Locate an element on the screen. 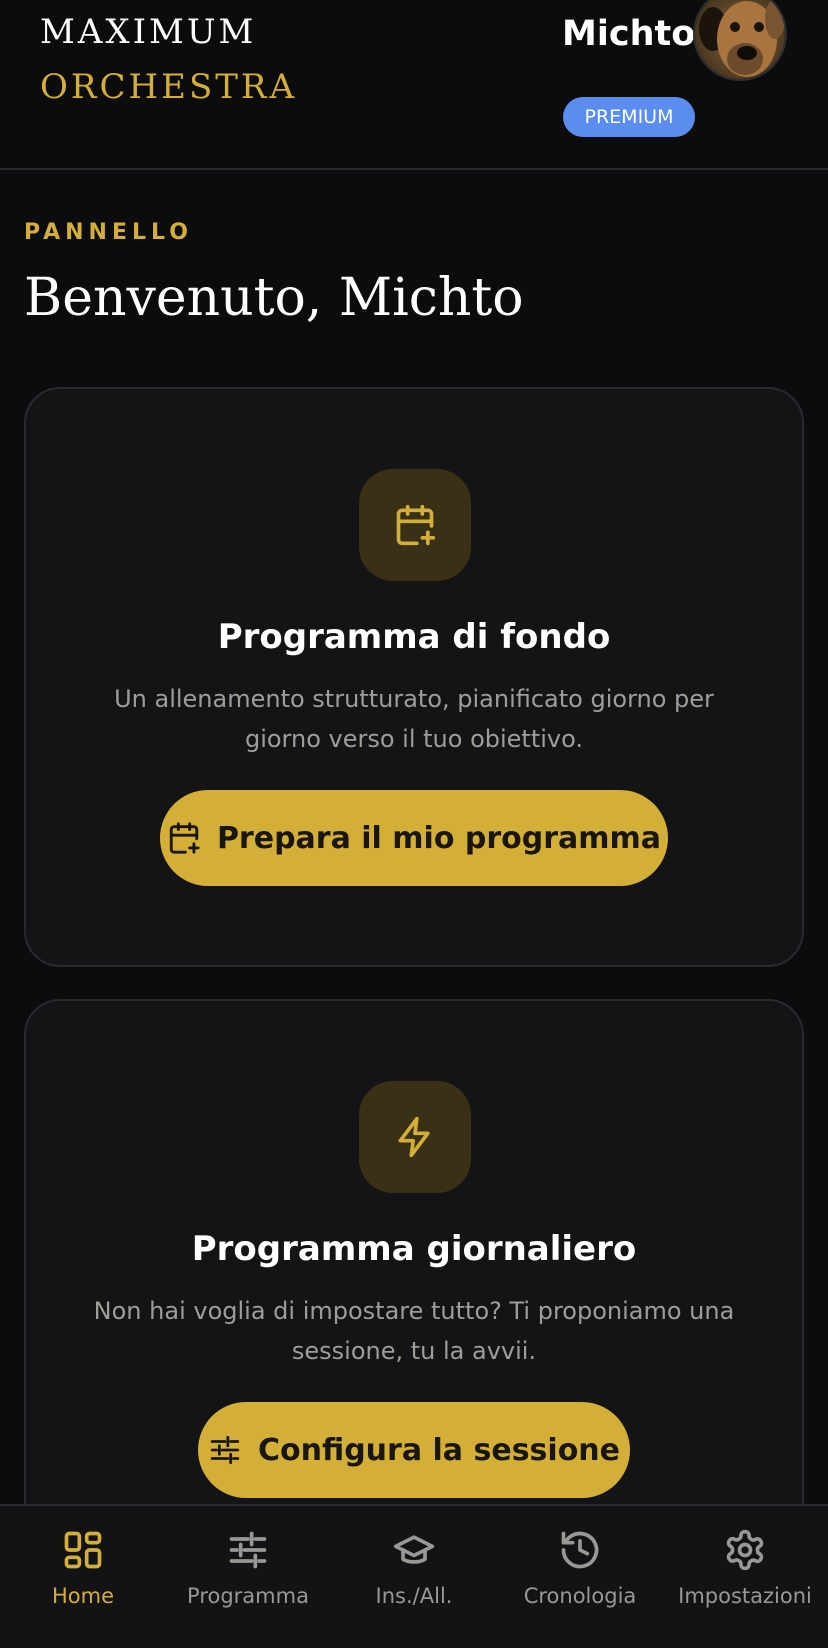 The height and width of the screenshot is (1648, 828). graduation-cap-icon is located at coordinates (414, 1549).